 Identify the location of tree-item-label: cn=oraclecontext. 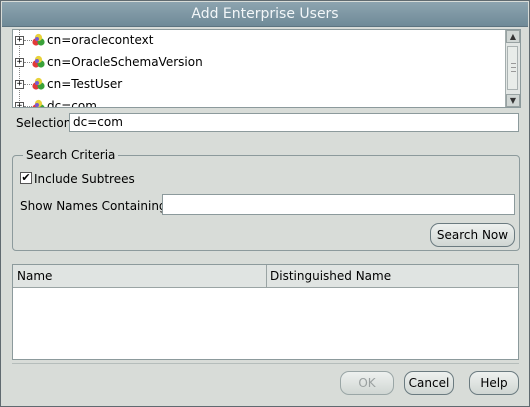
(100, 40).